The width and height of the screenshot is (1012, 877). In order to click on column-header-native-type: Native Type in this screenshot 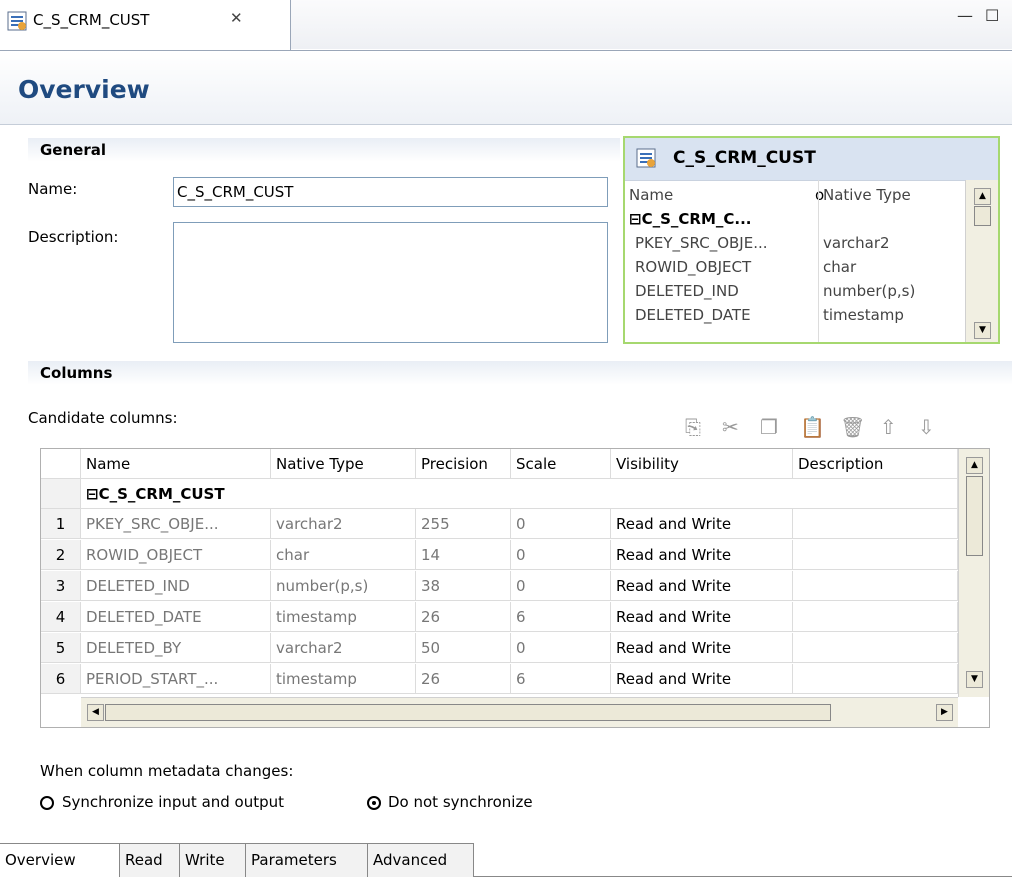, I will do `click(343, 464)`.